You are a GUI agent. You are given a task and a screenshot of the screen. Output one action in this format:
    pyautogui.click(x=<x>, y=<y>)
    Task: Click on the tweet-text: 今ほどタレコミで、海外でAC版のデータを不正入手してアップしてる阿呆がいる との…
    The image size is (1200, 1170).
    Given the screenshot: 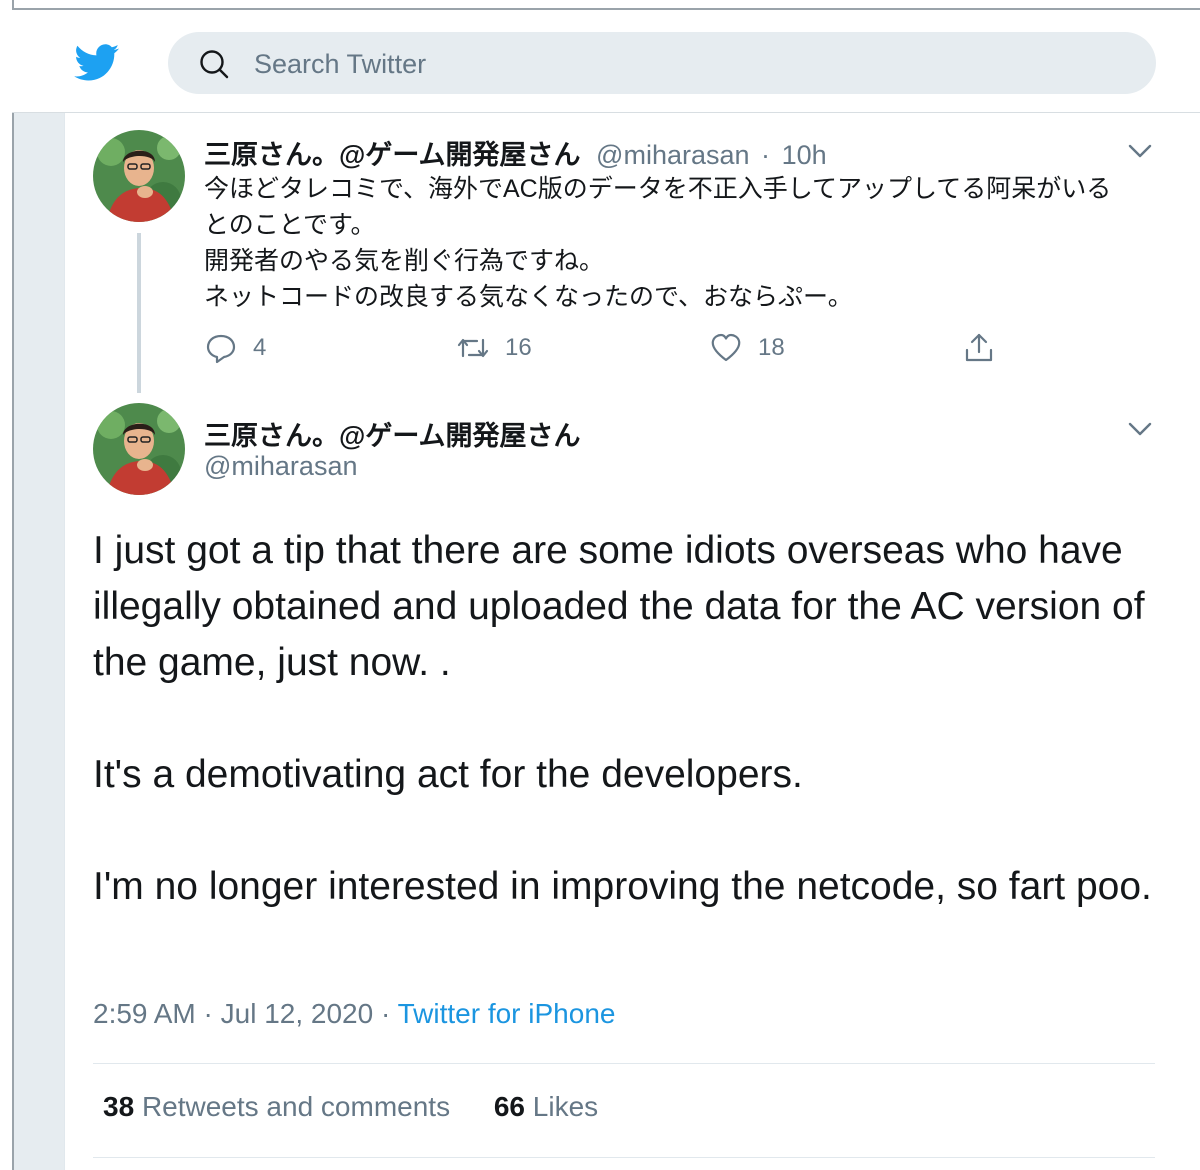 What is the action you would take?
    pyautogui.click(x=684, y=243)
    